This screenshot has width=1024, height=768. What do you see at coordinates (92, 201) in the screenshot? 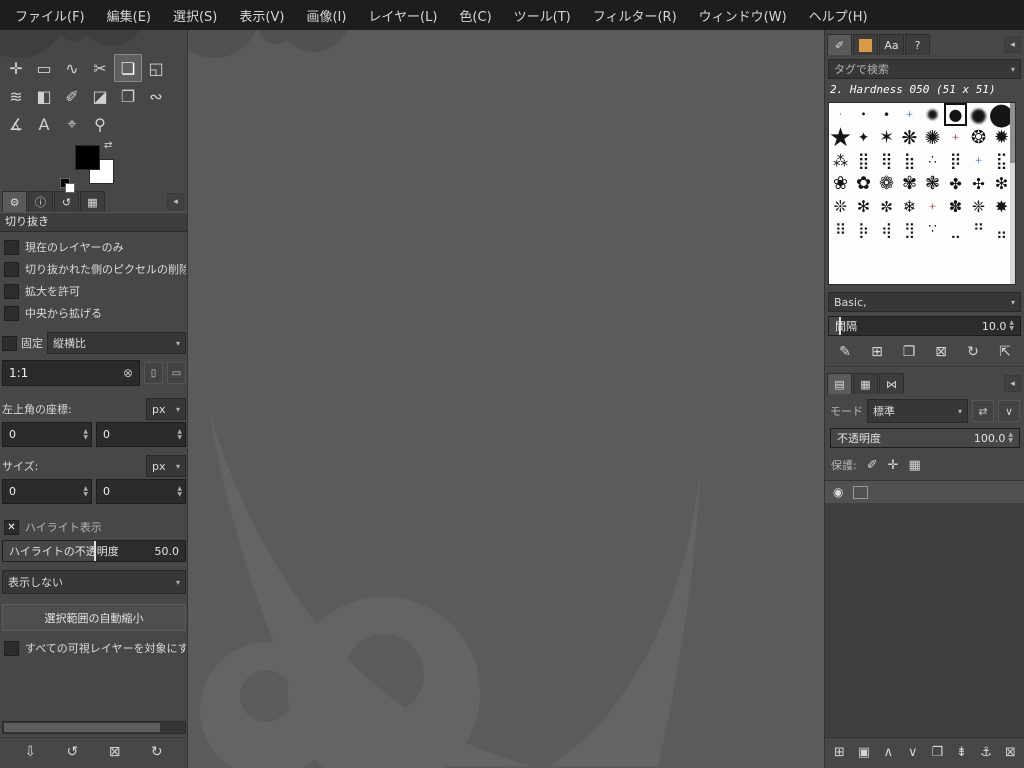
I see `tab-images: ▦` at bounding box center [92, 201].